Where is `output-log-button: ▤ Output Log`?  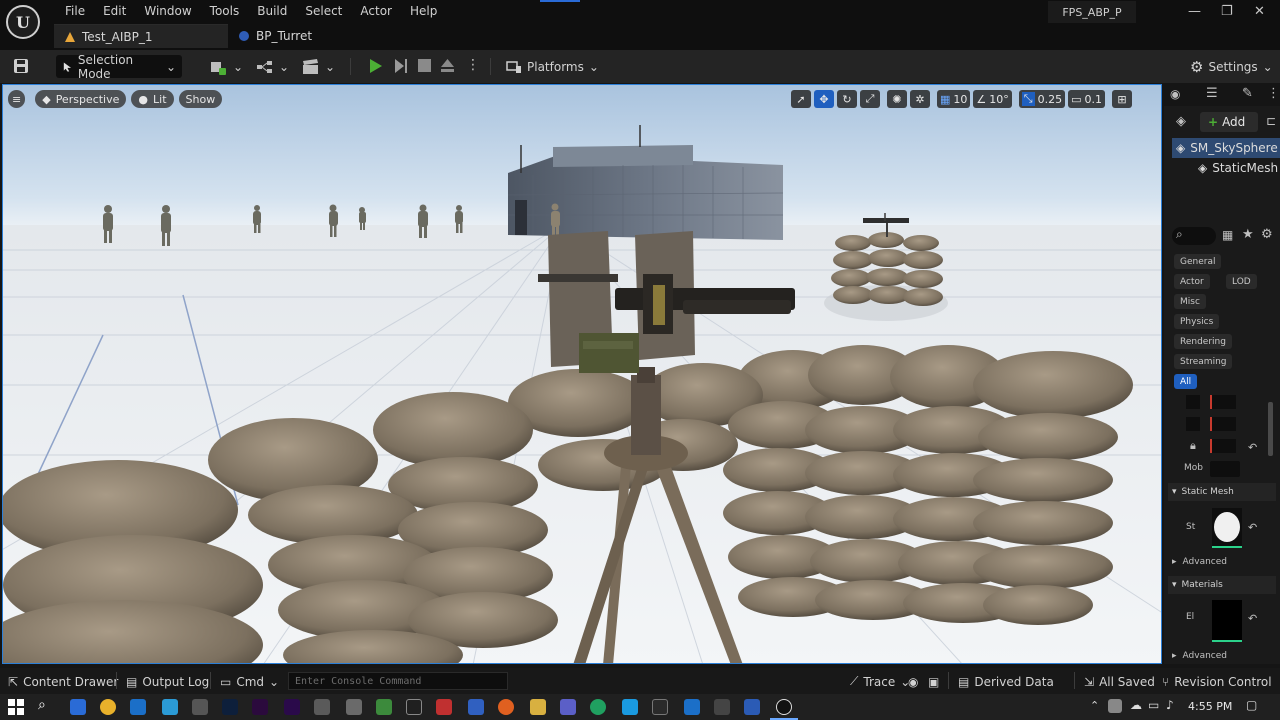 output-log-button: ▤ Output Log is located at coordinates (167, 681).